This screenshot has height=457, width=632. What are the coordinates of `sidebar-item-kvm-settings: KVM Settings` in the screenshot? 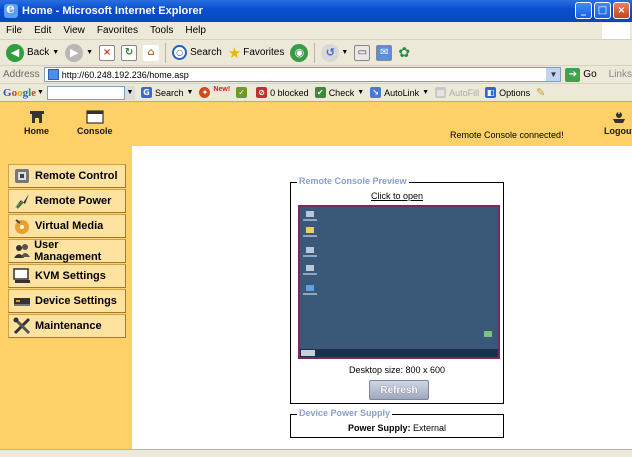 It's located at (67, 276).